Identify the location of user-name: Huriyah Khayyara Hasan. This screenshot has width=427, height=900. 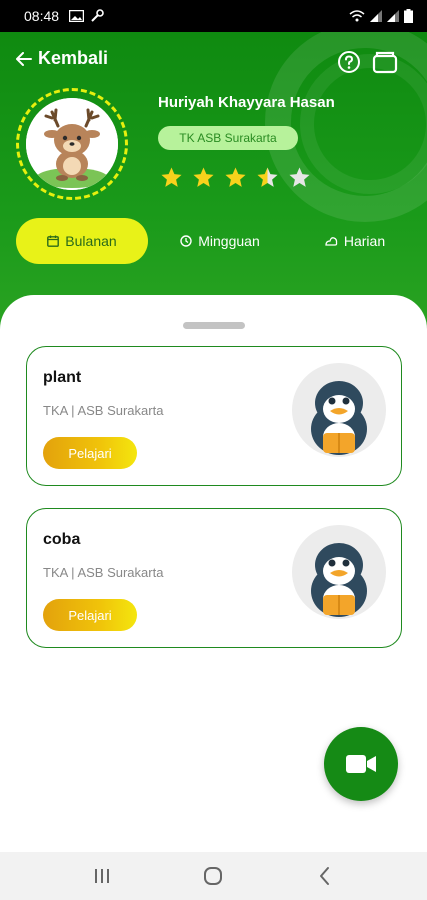
(246, 102).